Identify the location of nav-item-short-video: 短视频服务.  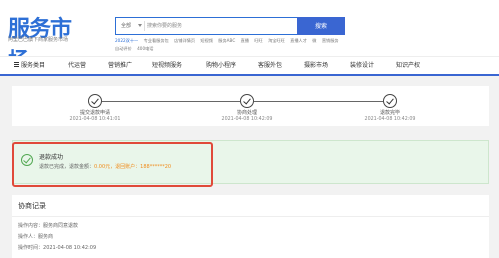
(167, 66).